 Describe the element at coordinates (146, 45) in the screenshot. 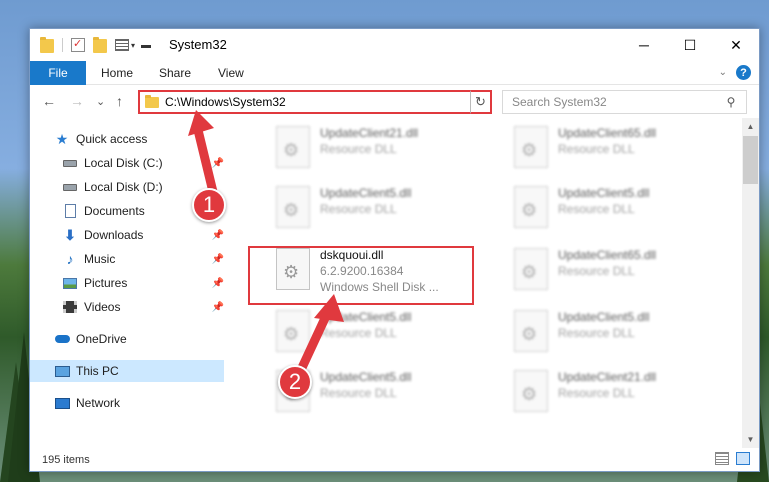

I see `customize-toolbar-icon: ▬` at that location.